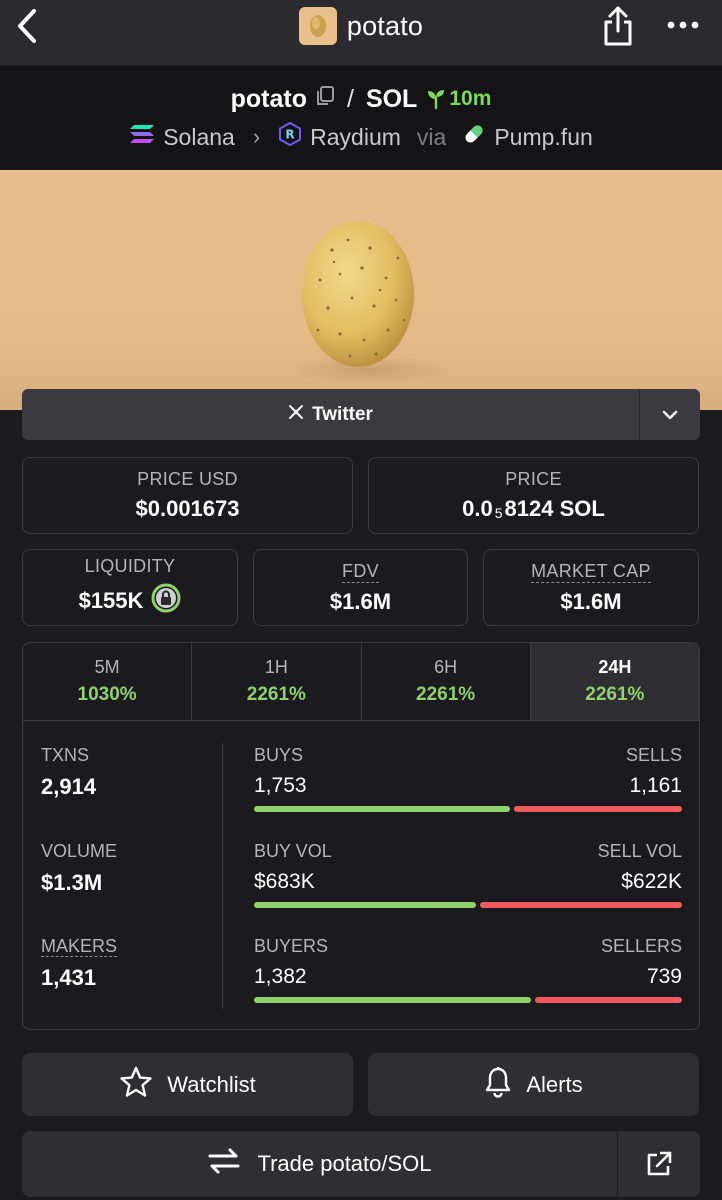 Image resolution: width=722 pixels, height=1200 pixels. What do you see at coordinates (107, 667) in the screenshot?
I see `tab-label: 5M` at bounding box center [107, 667].